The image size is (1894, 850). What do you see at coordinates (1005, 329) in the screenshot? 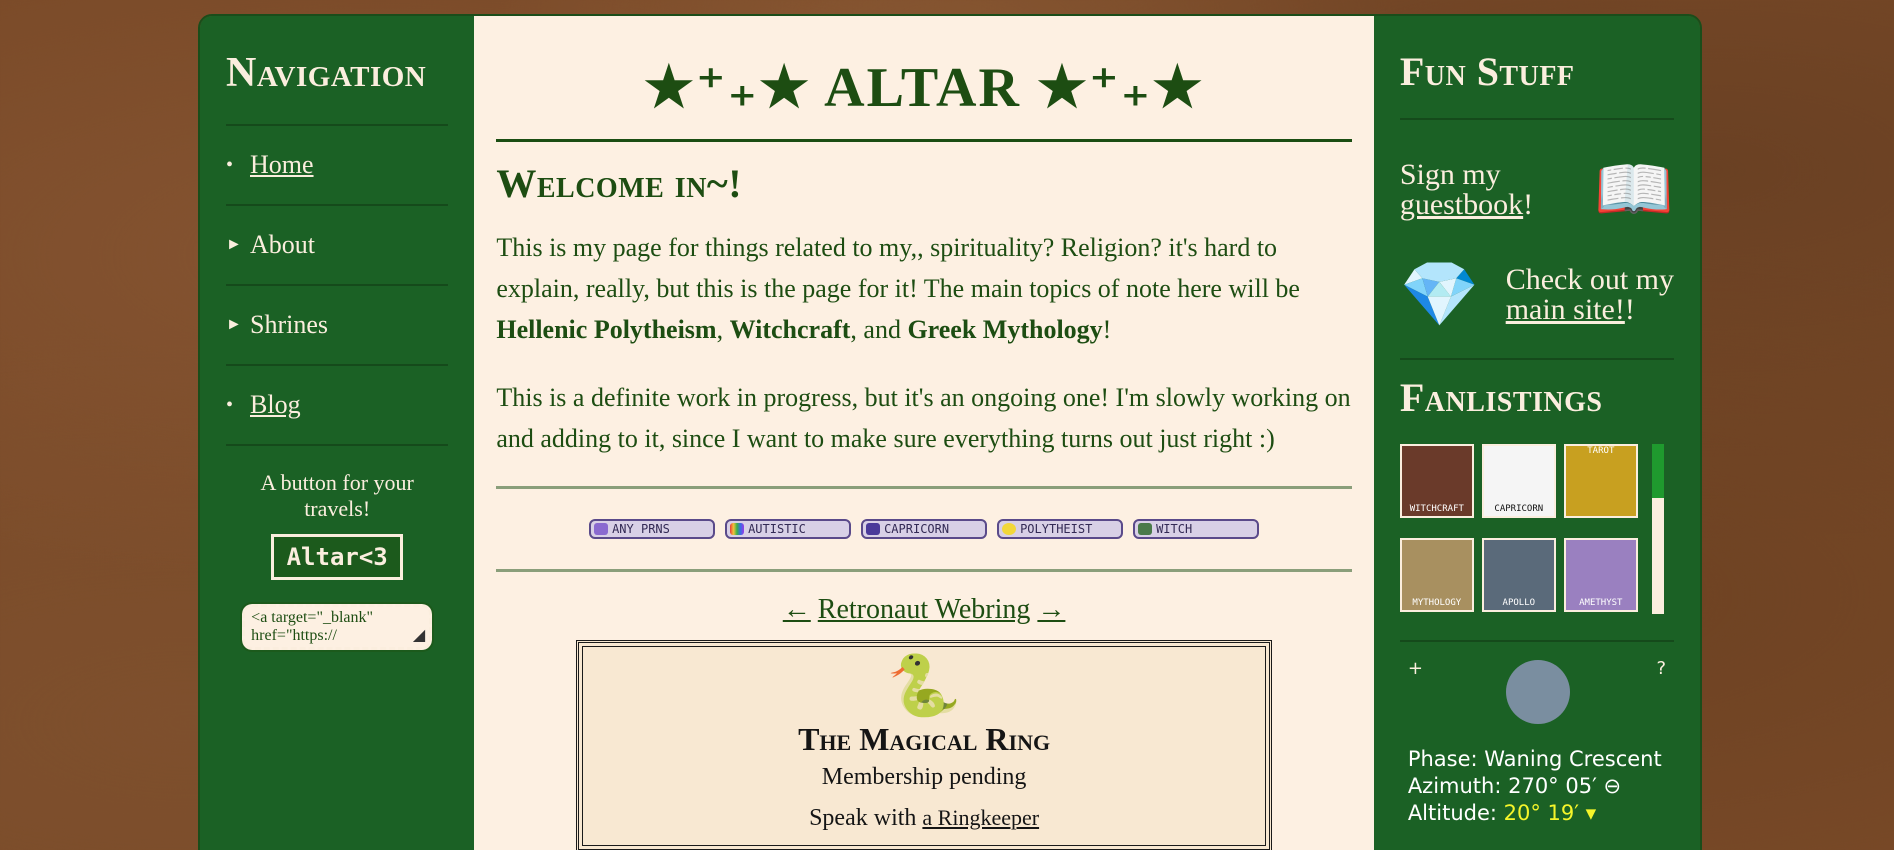
I see `topic-mythology: Greek Mythology` at bounding box center [1005, 329].